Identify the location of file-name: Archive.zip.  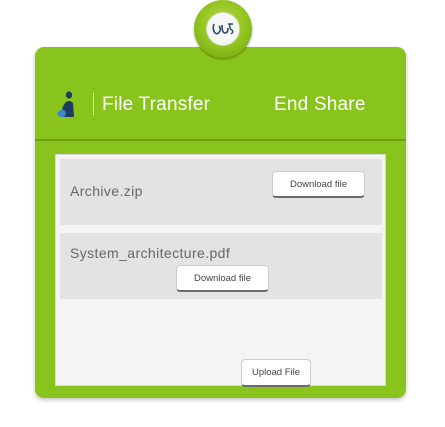
(106, 191).